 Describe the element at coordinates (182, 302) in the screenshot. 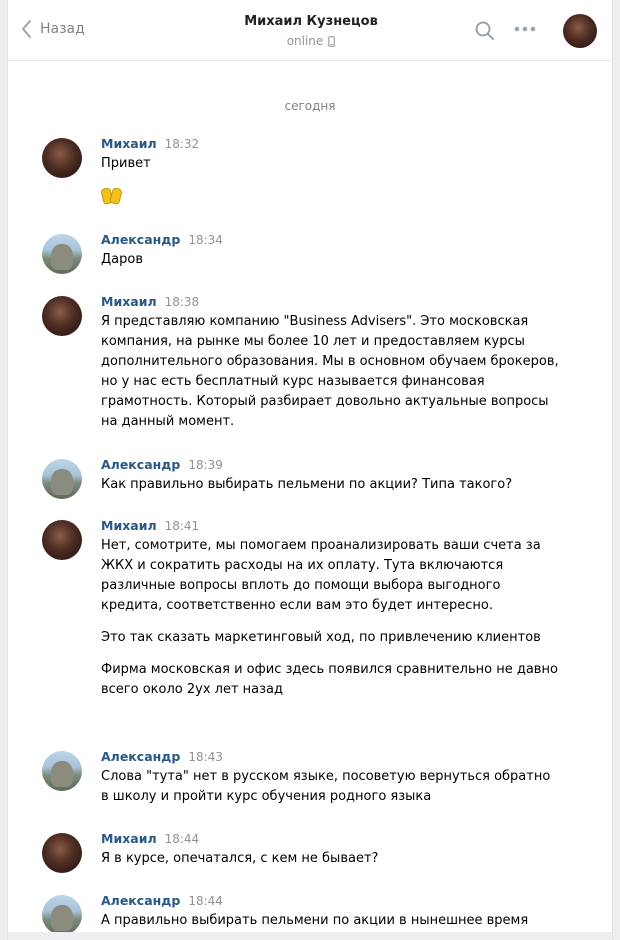

I see `message-time: 18:38` at that location.